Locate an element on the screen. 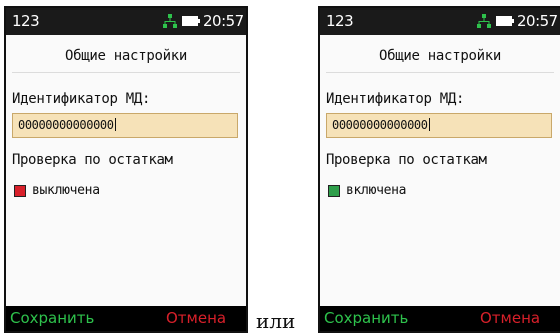 The image size is (560, 333). toggle-off-indicator is located at coordinates (20, 191).